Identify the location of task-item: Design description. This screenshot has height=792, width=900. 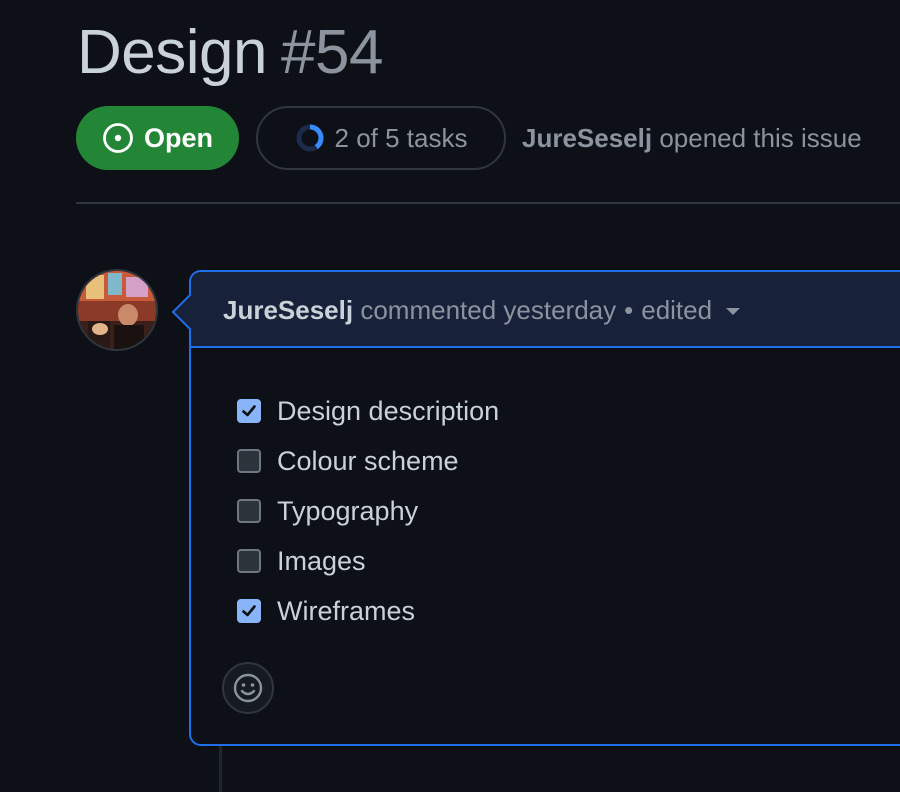
(368, 411).